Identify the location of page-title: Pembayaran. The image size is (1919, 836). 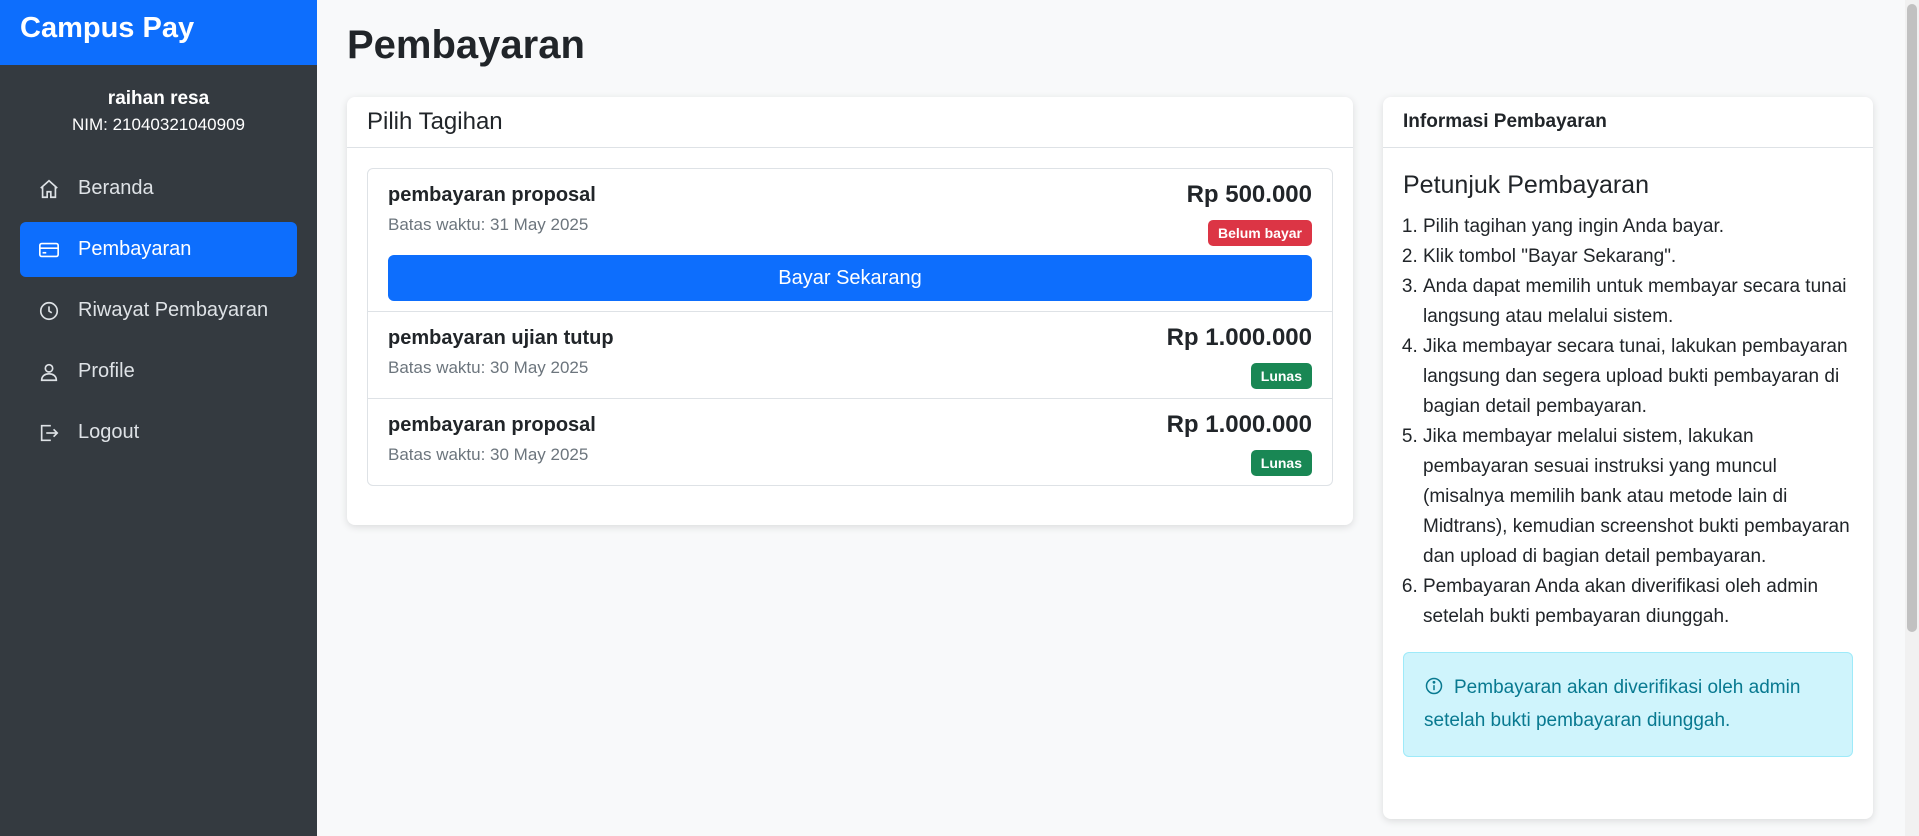
(466, 45).